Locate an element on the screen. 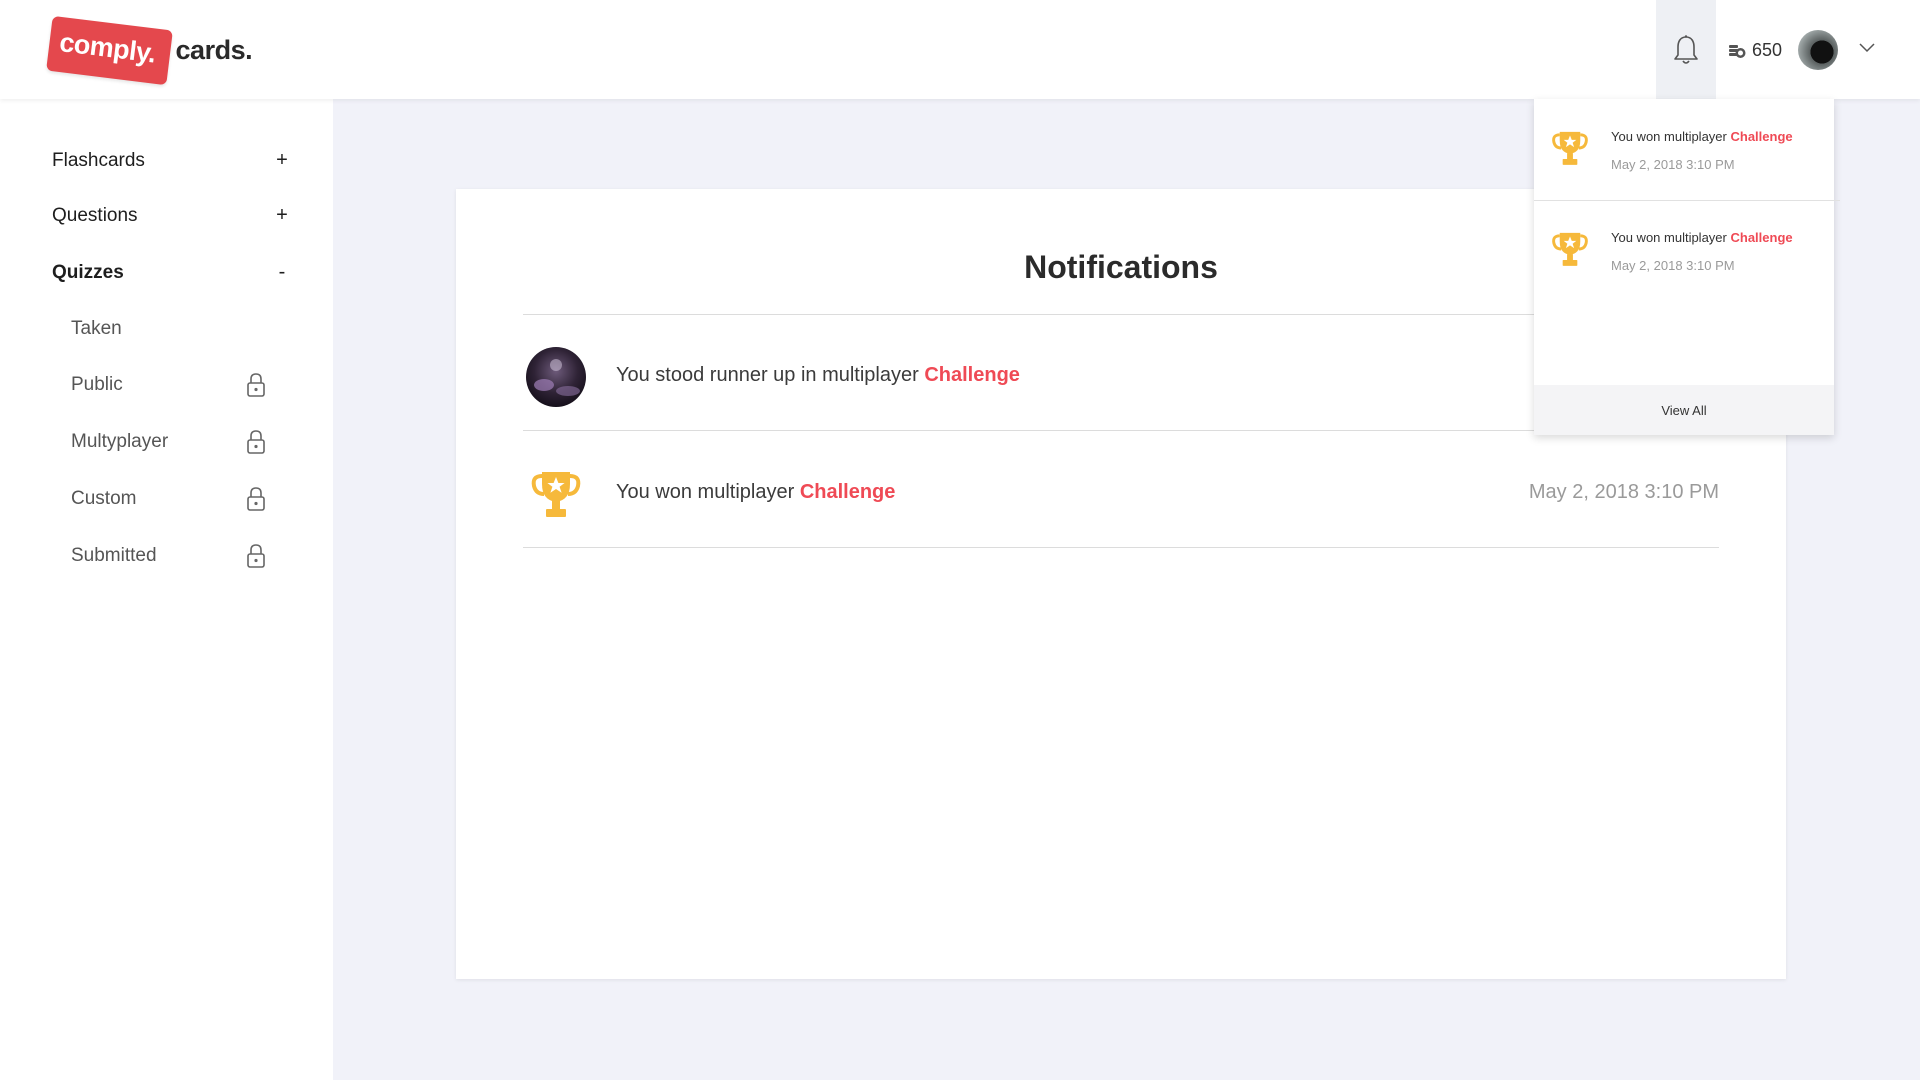 This screenshot has height=1080, width=1920. sidebar-subitem-multyplayer: Multyplayer is located at coordinates (168, 442).